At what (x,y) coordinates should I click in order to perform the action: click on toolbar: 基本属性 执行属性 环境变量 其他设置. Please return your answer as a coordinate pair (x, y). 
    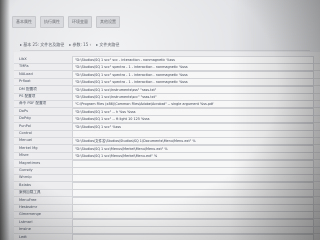
    Looking at the image, I should click on (165, 22).